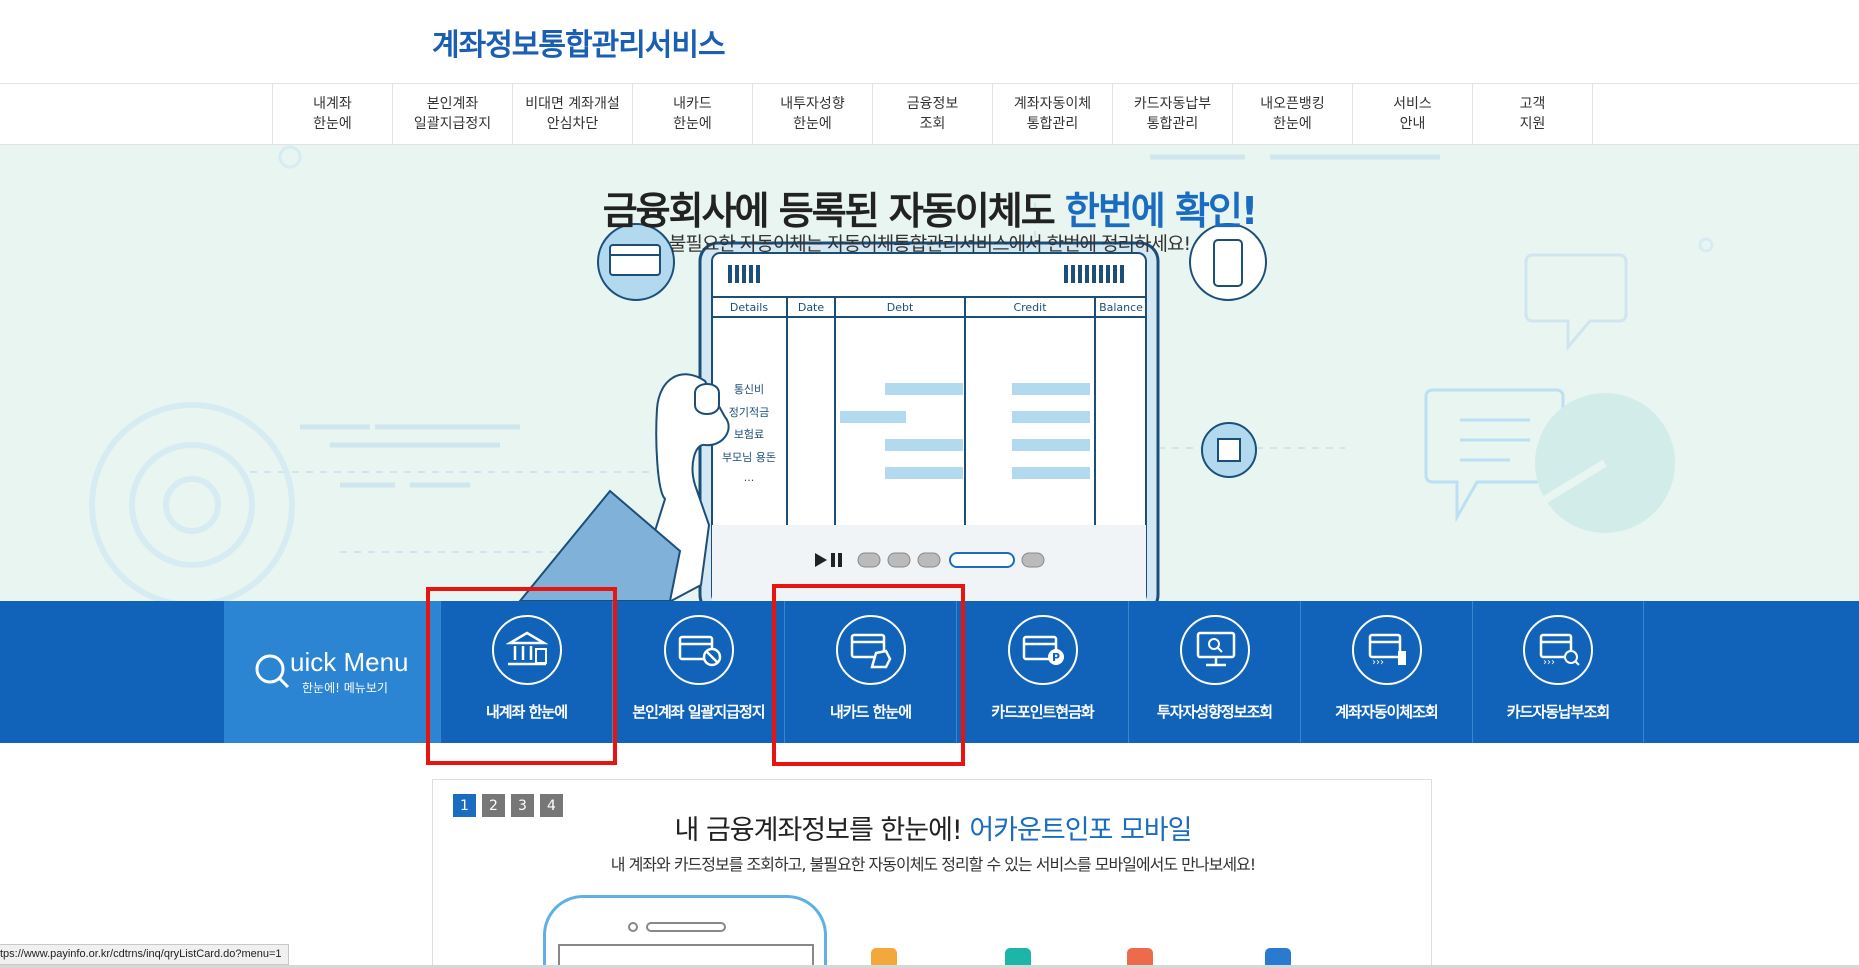 This screenshot has height=968, width=1859. I want to click on table-row-label: 부모님 용돈, so click(749, 457).